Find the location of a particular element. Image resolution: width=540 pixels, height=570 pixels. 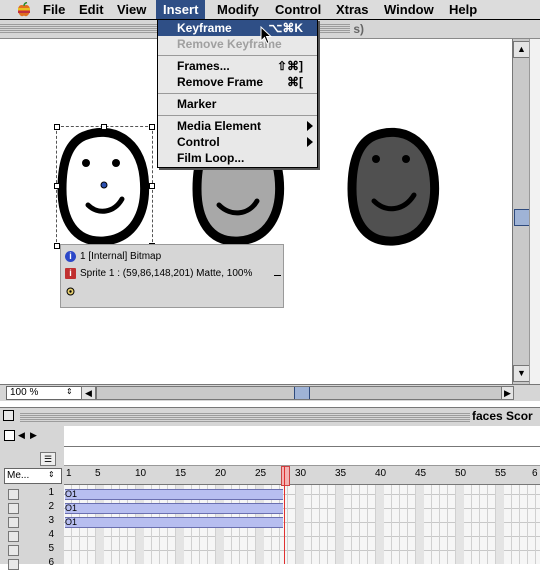

close-box-icon is located at coordinates (8, 415).